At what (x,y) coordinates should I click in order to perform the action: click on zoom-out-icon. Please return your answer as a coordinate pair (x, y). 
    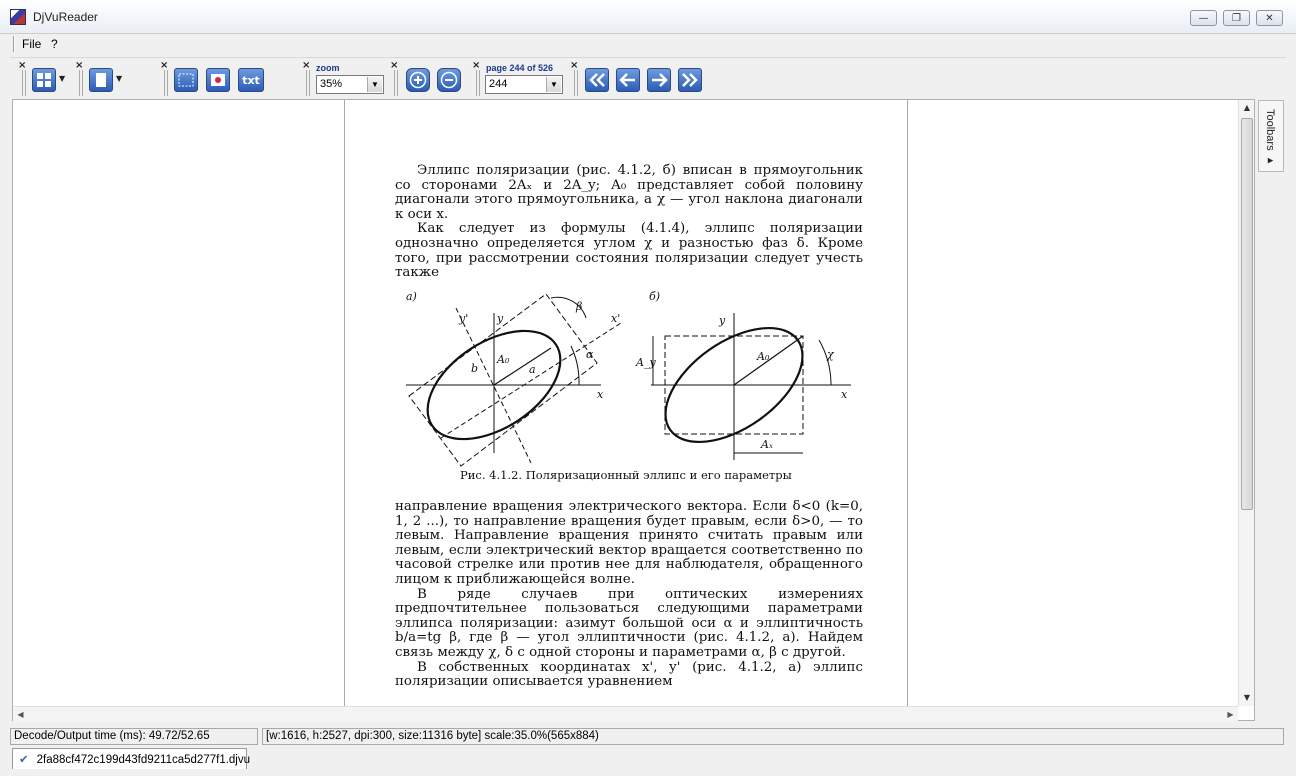
    Looking at the image, I should click on (449, 80).